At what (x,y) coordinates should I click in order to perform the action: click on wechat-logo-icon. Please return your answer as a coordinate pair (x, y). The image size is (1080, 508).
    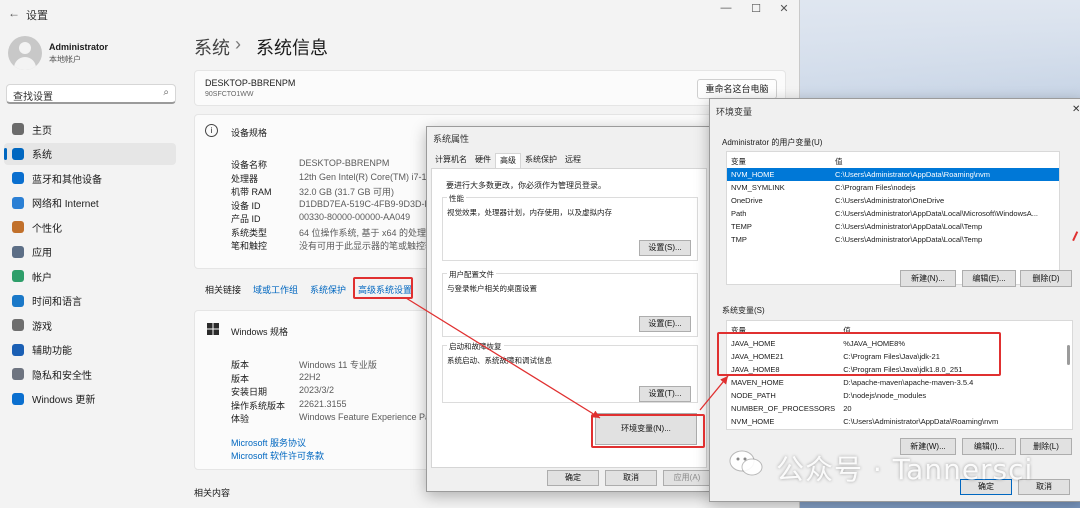
    Looking at the image, I should click on (746, 463).